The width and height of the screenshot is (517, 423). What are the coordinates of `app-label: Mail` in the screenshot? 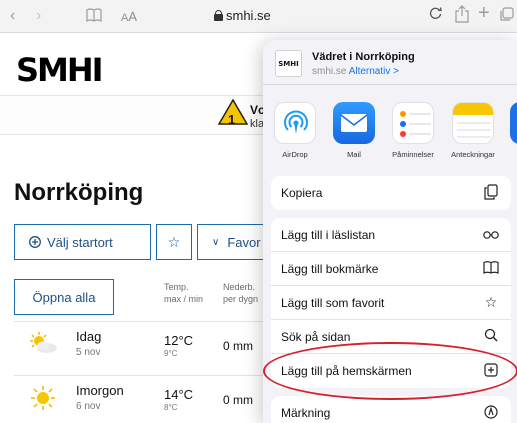 It's located at (354, 154).